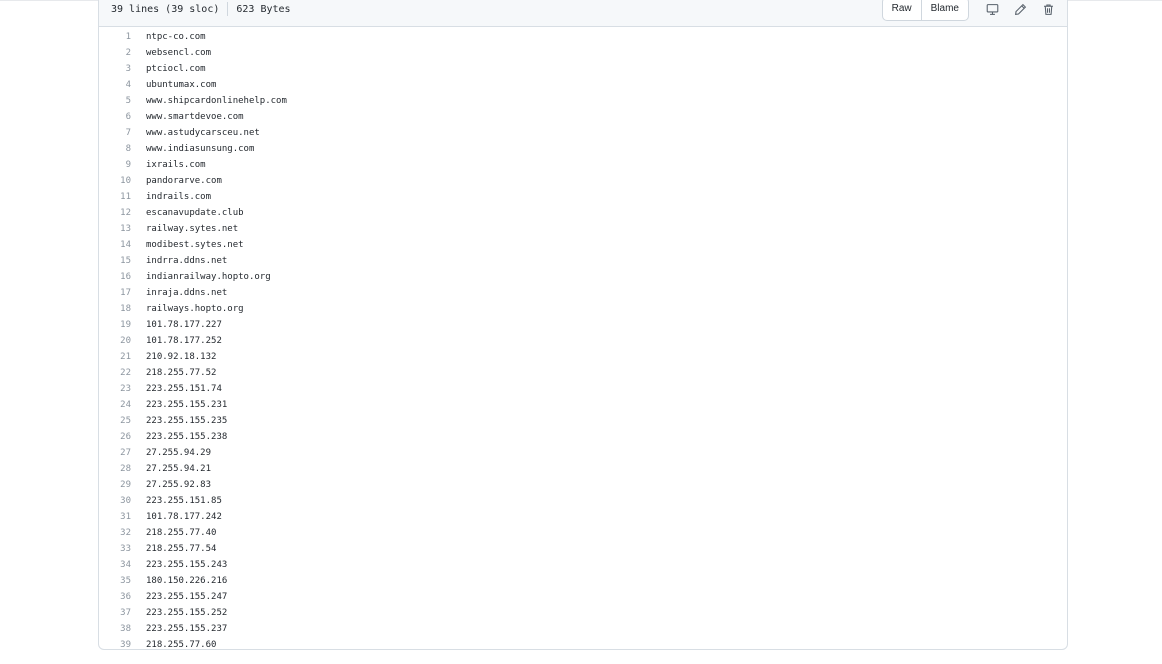  What do you see at coordinates (115, 421) in the screenshot?
I see `line-number: 25` at bounding box center [115, 421].